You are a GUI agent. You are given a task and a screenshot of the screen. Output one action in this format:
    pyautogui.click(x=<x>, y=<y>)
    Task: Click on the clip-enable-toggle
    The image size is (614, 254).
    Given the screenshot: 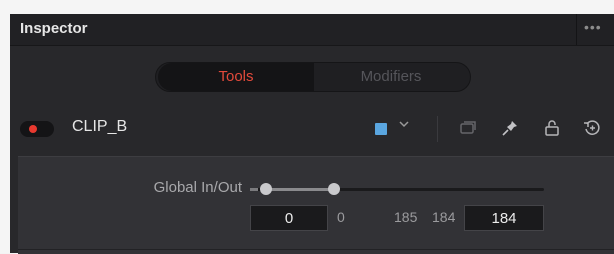 What is the action you would take?
    pyautogui.click(x=37, y=129)
    